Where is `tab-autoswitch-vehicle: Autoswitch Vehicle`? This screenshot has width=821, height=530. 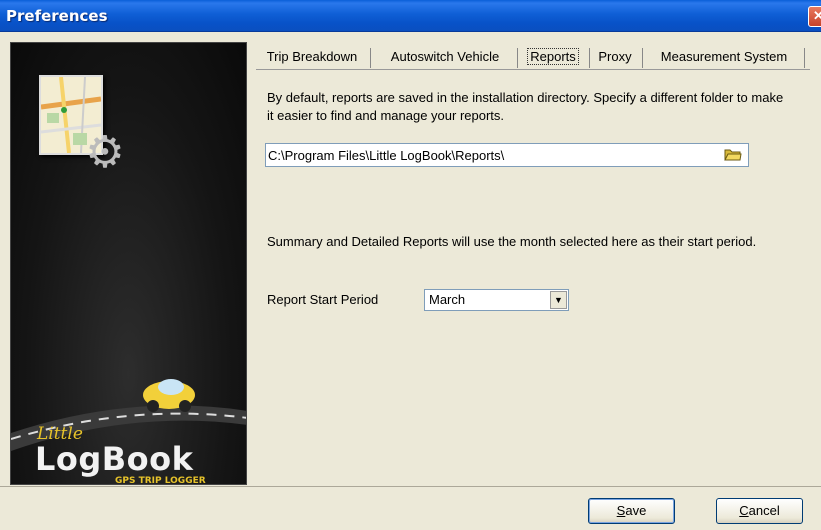 tab-autoswitch-vehicle: Autoswitch Vehicle is located at coordinates (445, 58).